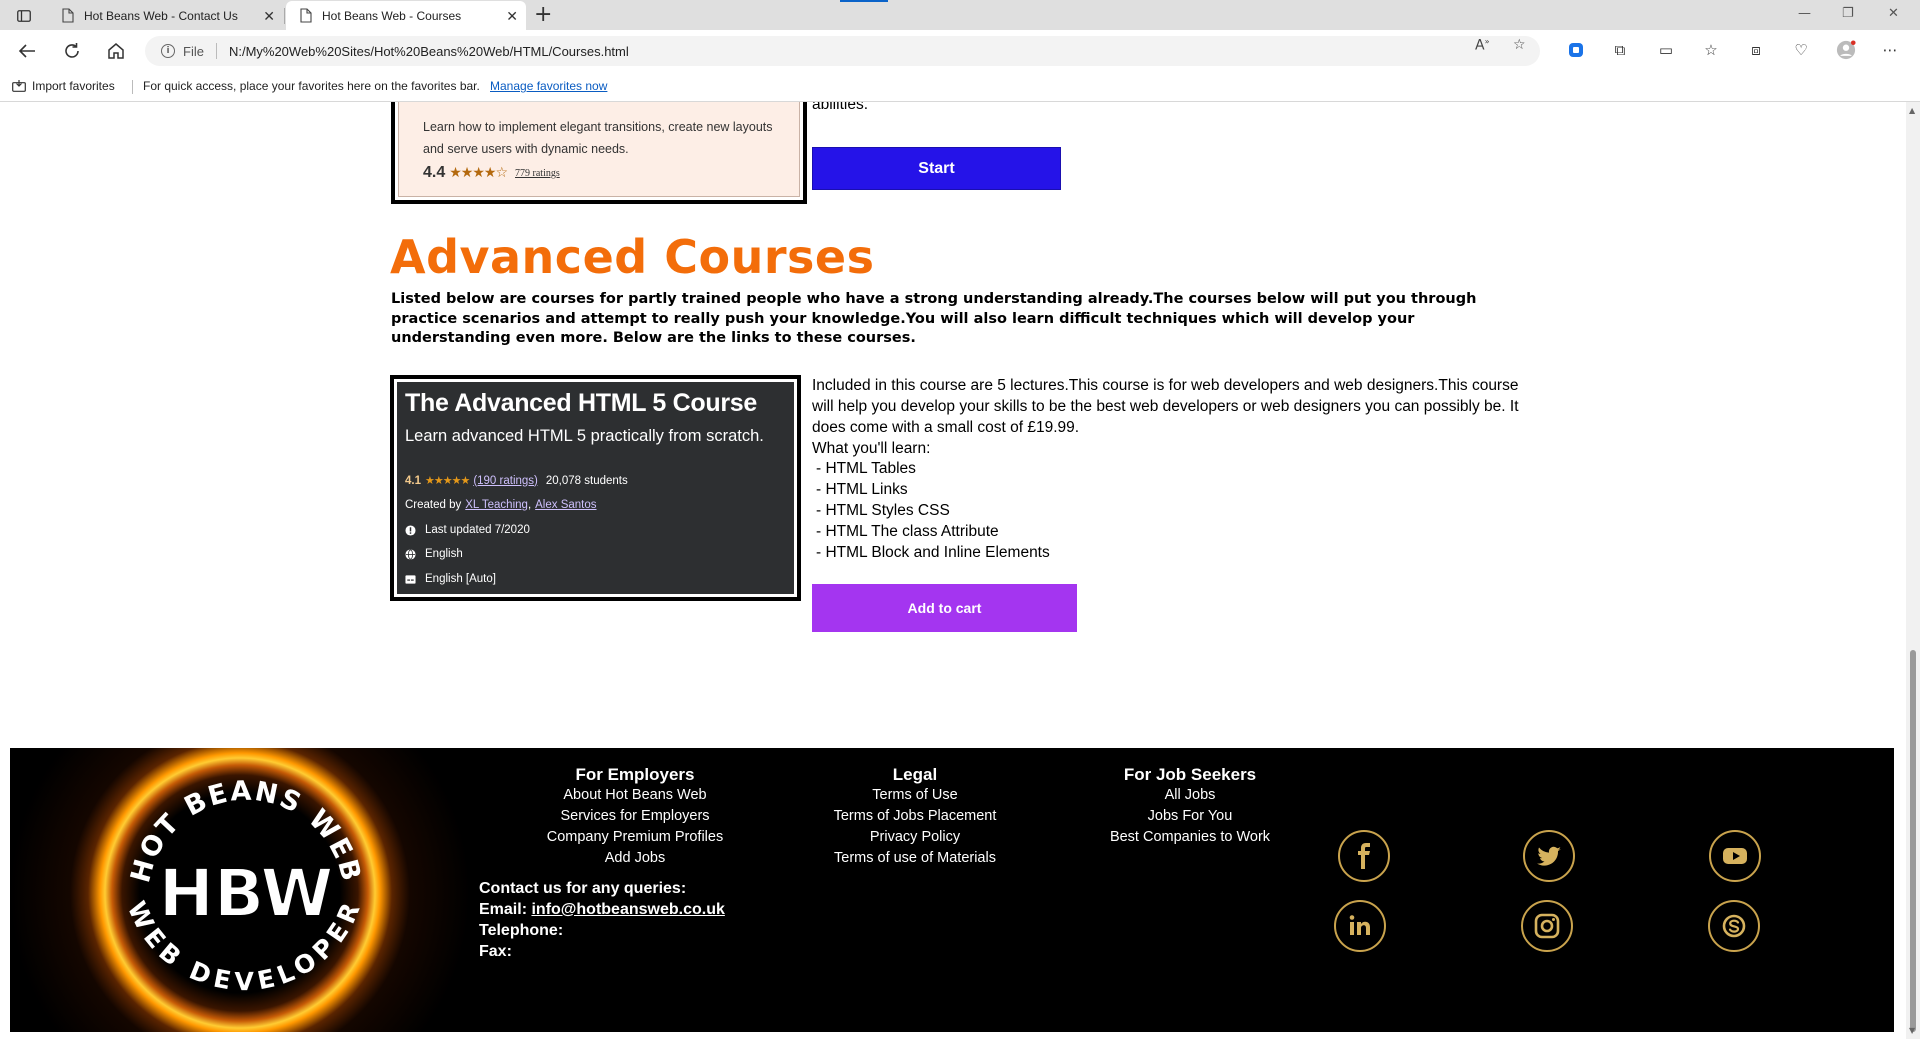  What do you see at coordinates (537, 173) in the screenshot?
I see `ratings-count-link: 779 ratings` at bounding box center [537, 173].